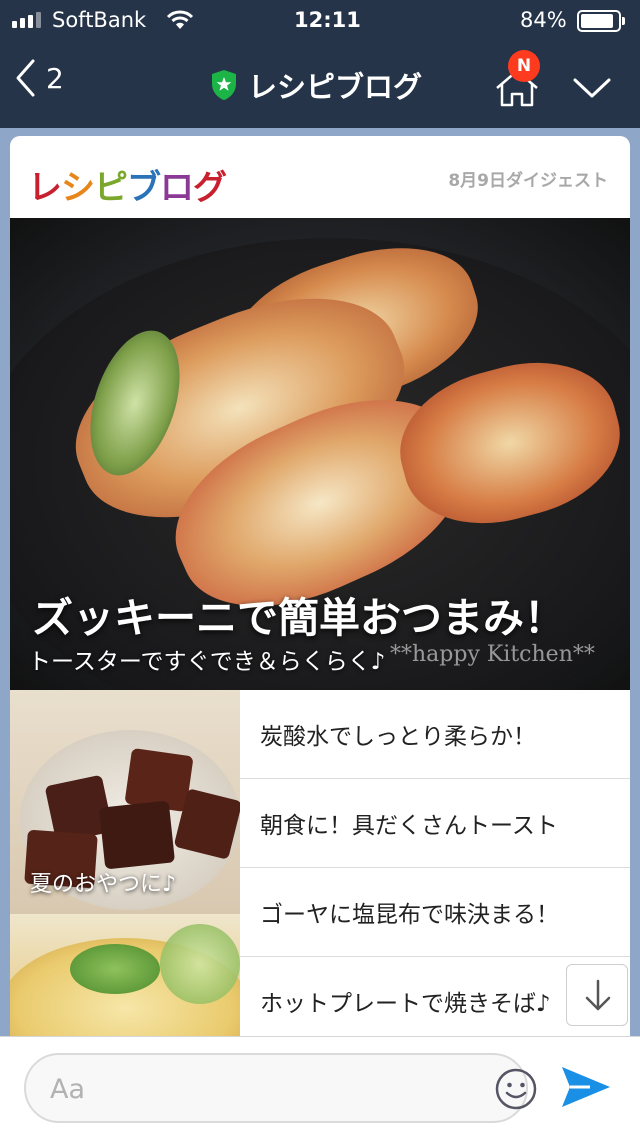 The width and height of the screenshot is (640, 1136). Describe the element at coordinates (516, 1089) in the screenshot. I see `emoji-icon` at that location.